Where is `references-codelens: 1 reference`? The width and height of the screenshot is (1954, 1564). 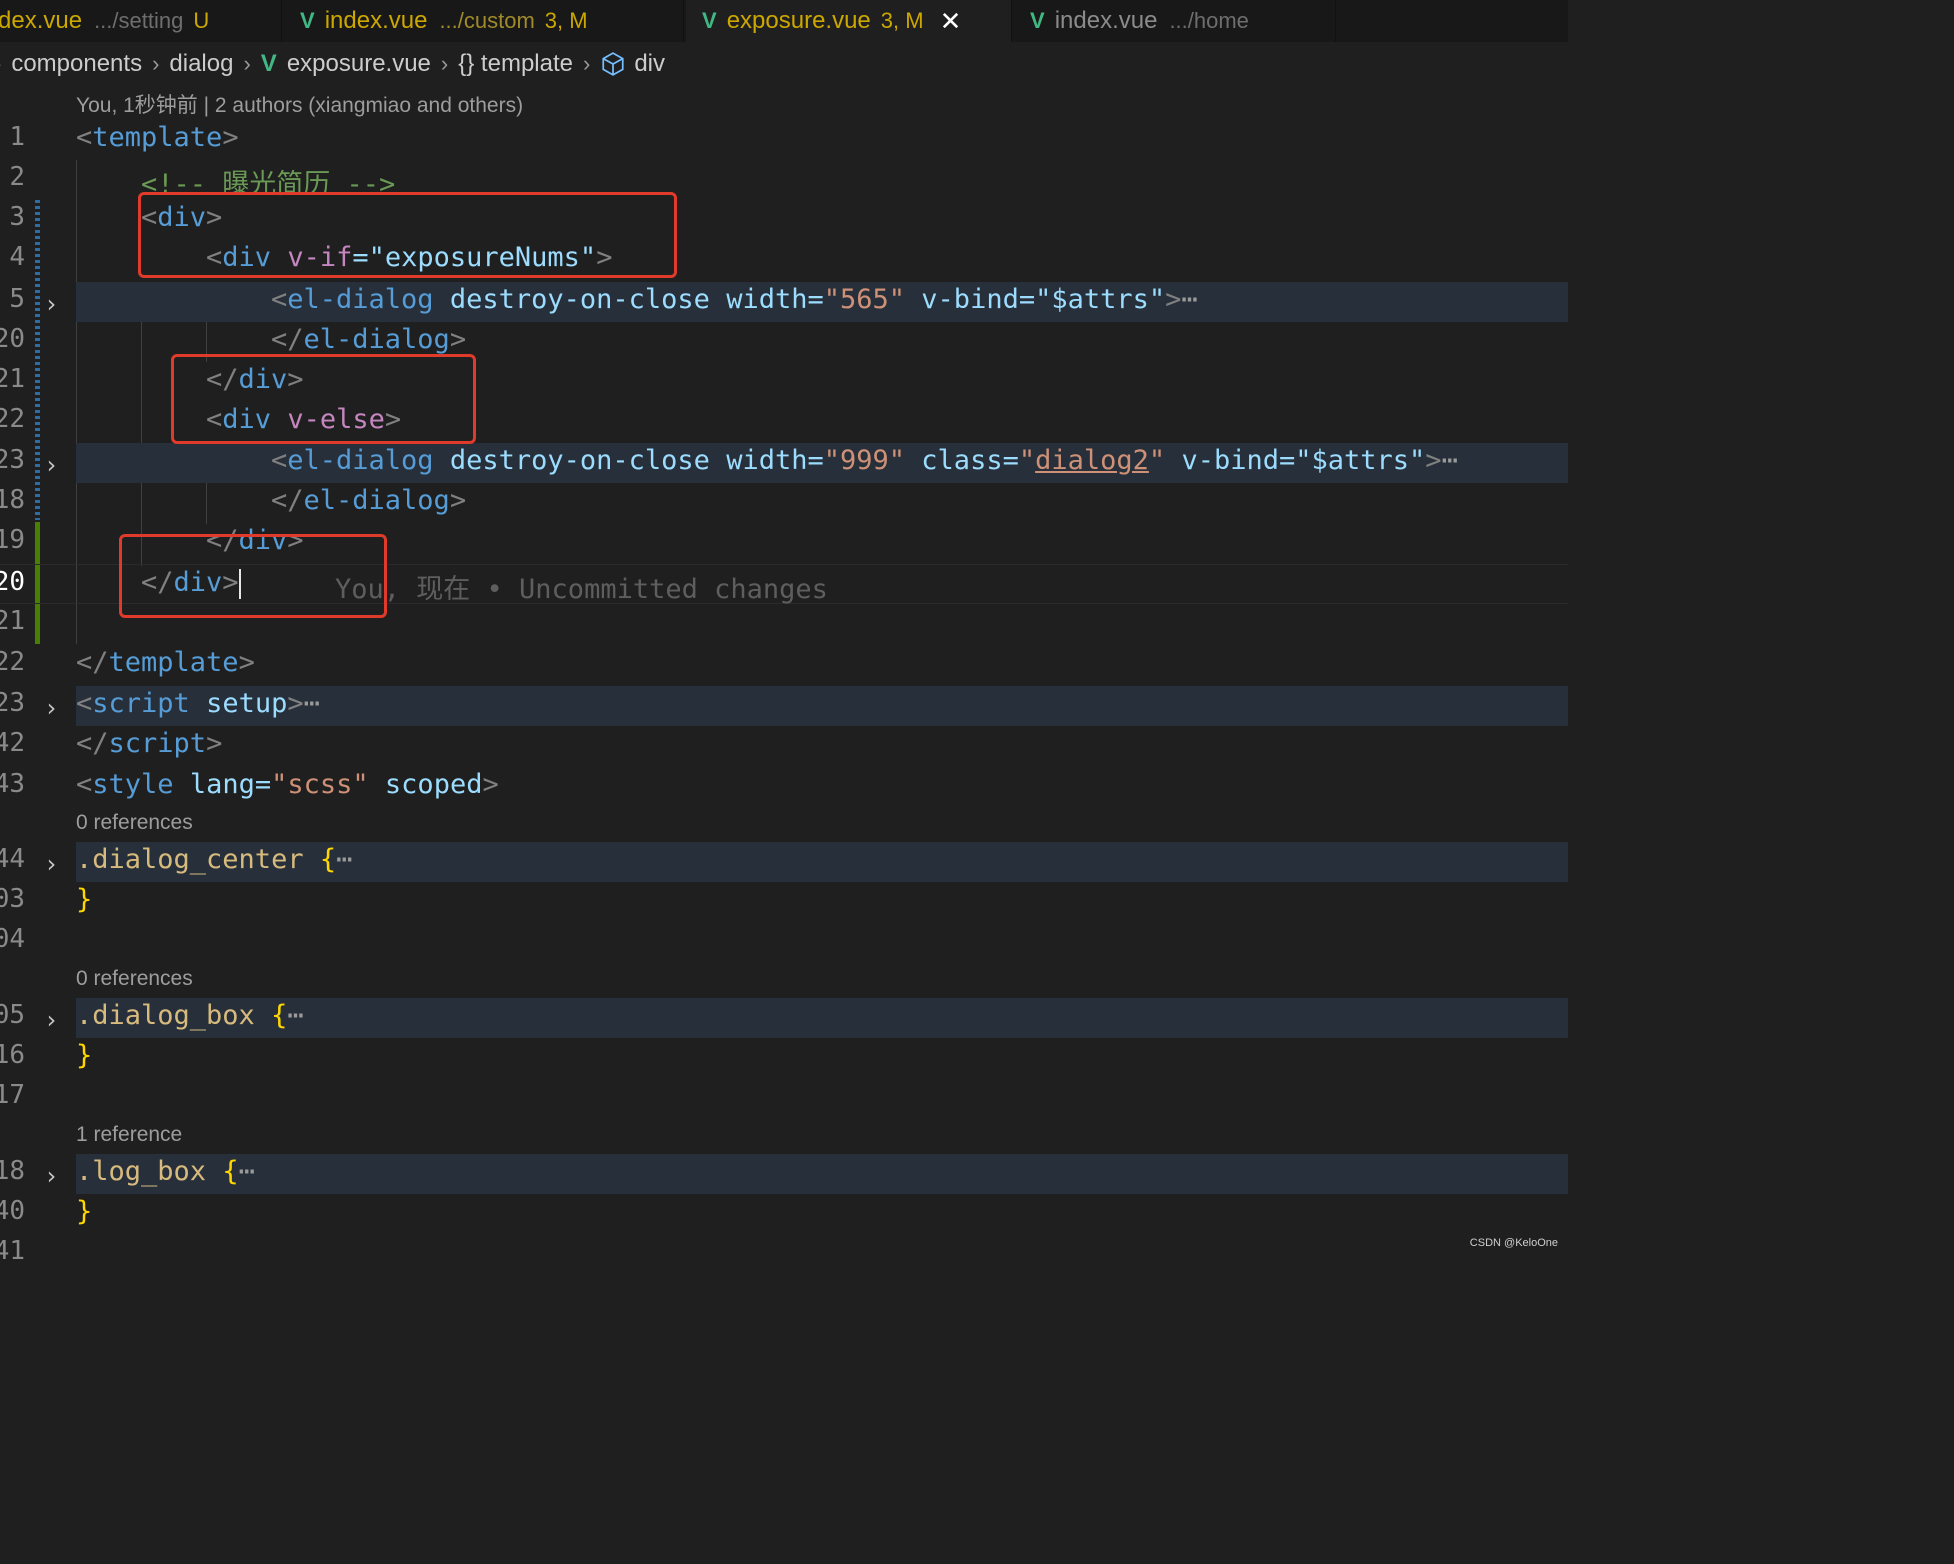
references-codelens: 1 reference is located at coordinates (129, 1135).